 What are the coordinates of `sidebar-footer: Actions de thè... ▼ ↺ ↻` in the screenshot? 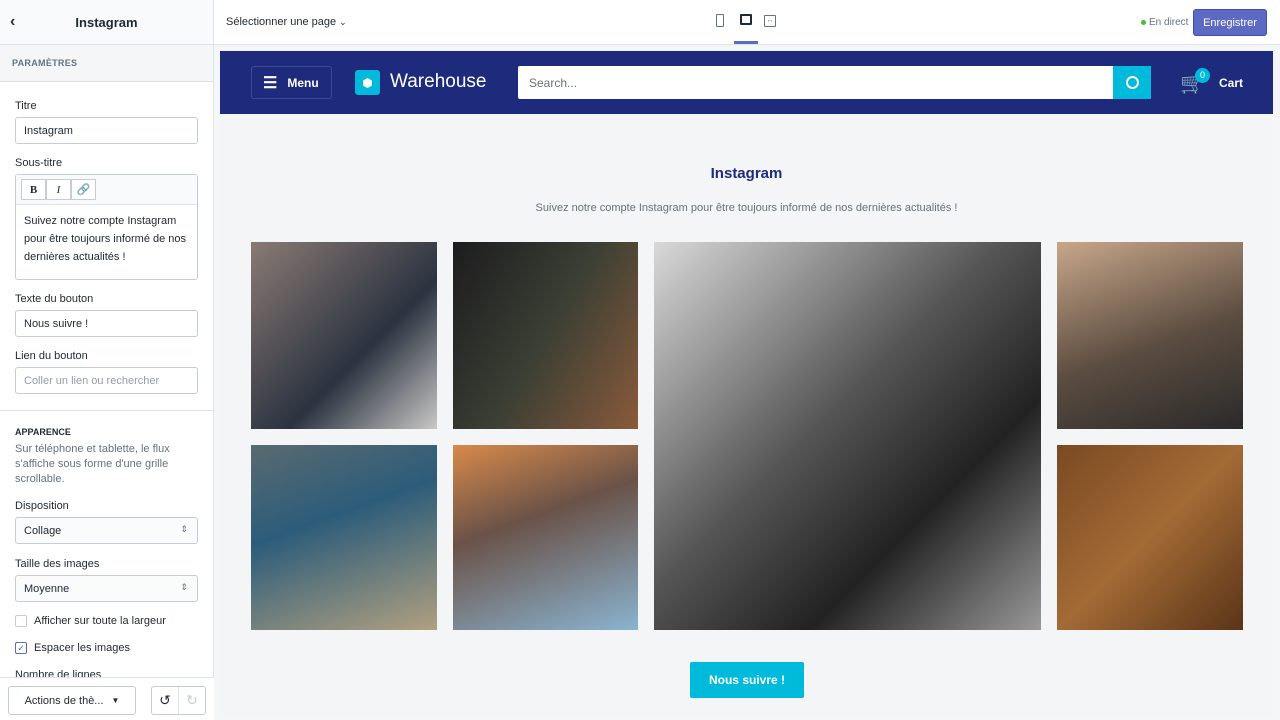 It's located at (107, 698).